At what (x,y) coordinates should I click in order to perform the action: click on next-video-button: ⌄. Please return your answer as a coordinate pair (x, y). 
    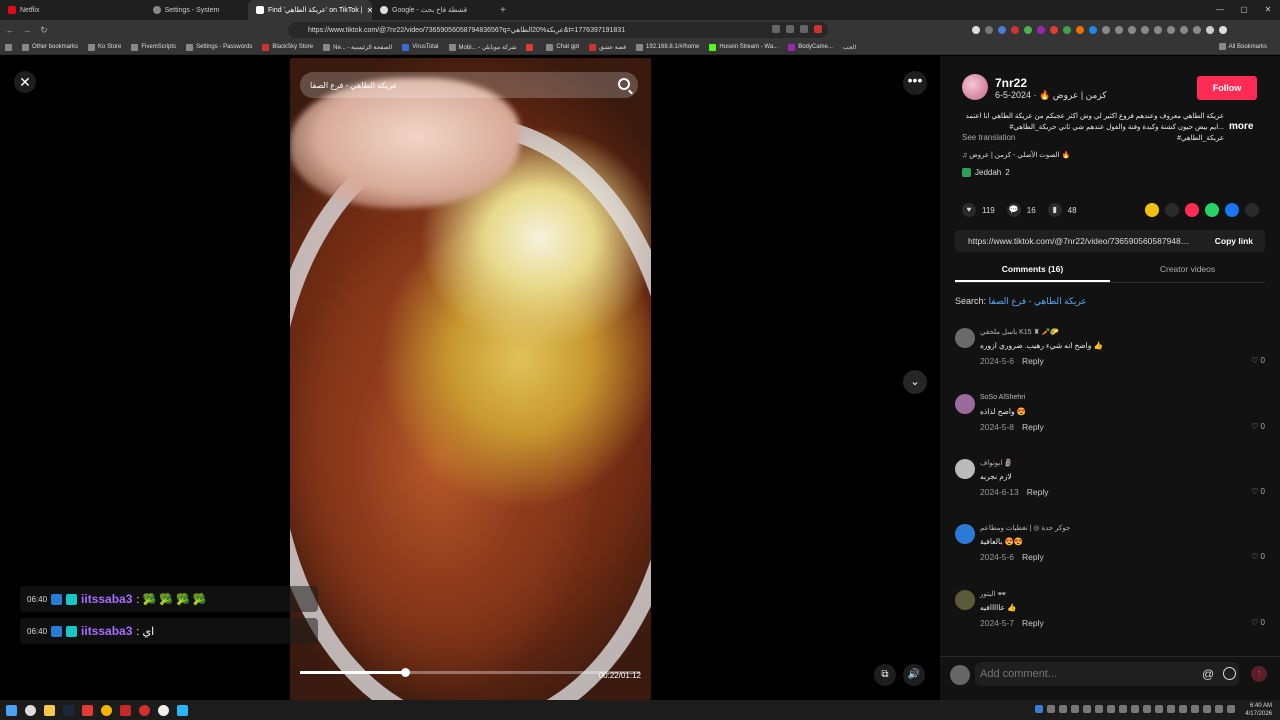
    Looking at the image, I should click on (915, 382).